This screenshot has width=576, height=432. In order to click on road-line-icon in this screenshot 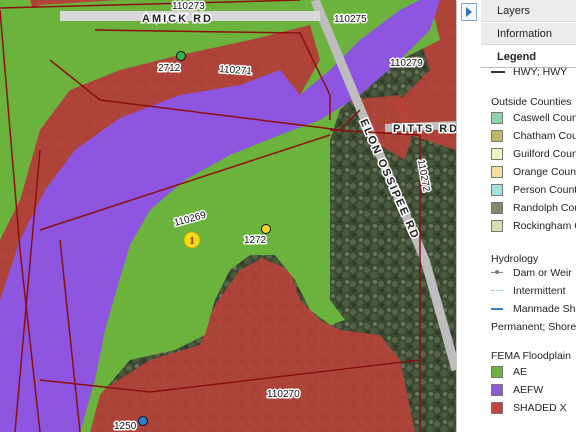, I will do `click(498, 72)`.